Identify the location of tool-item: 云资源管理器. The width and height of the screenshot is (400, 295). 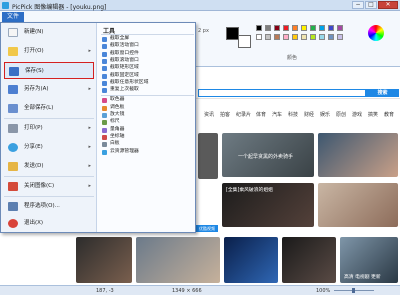
(147, 152).